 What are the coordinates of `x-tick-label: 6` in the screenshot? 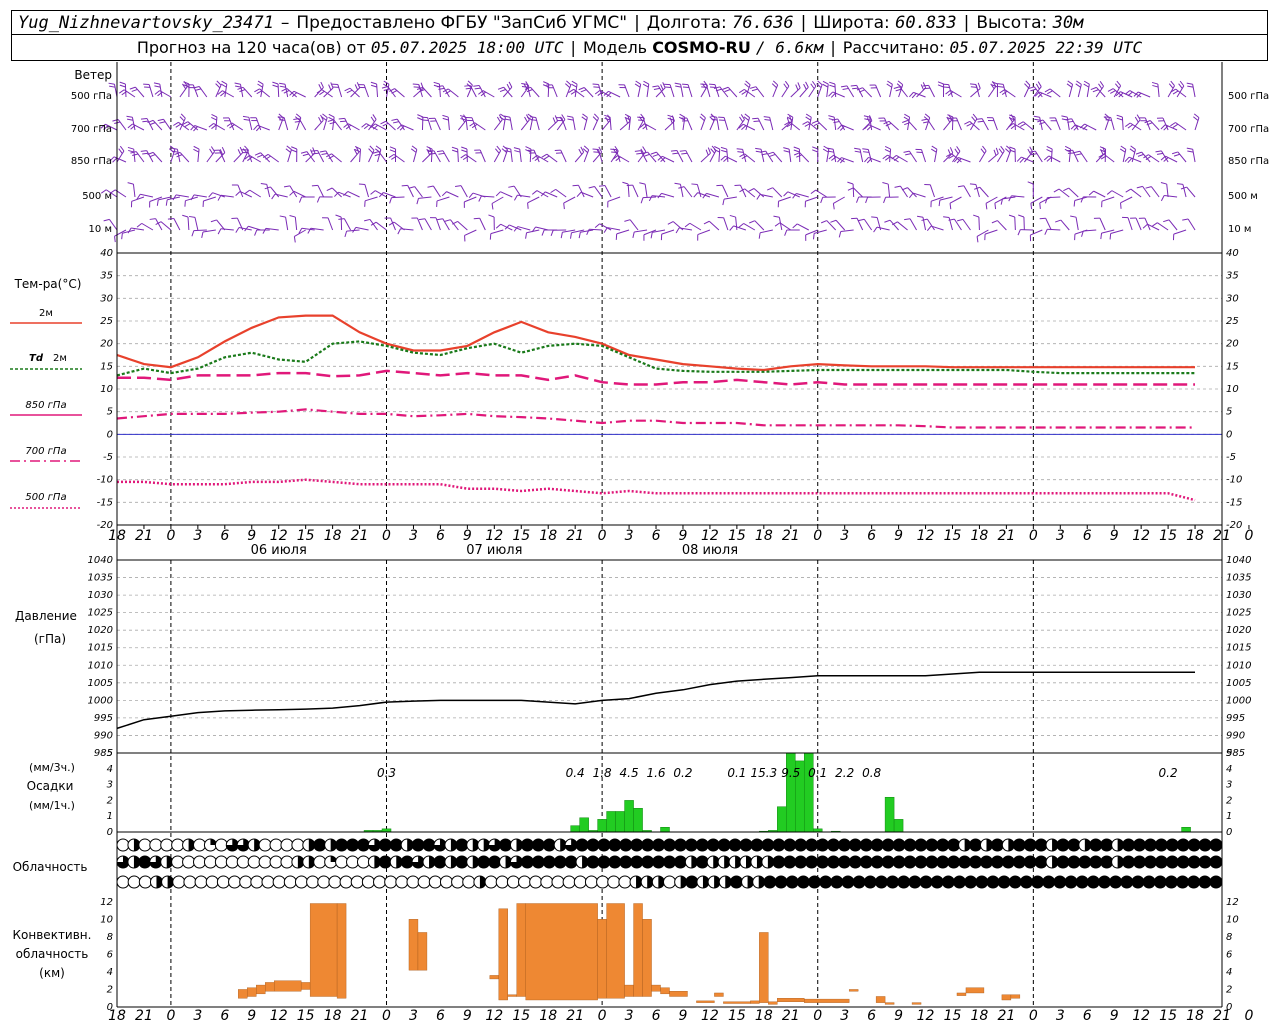 It's located at (1087, 536).